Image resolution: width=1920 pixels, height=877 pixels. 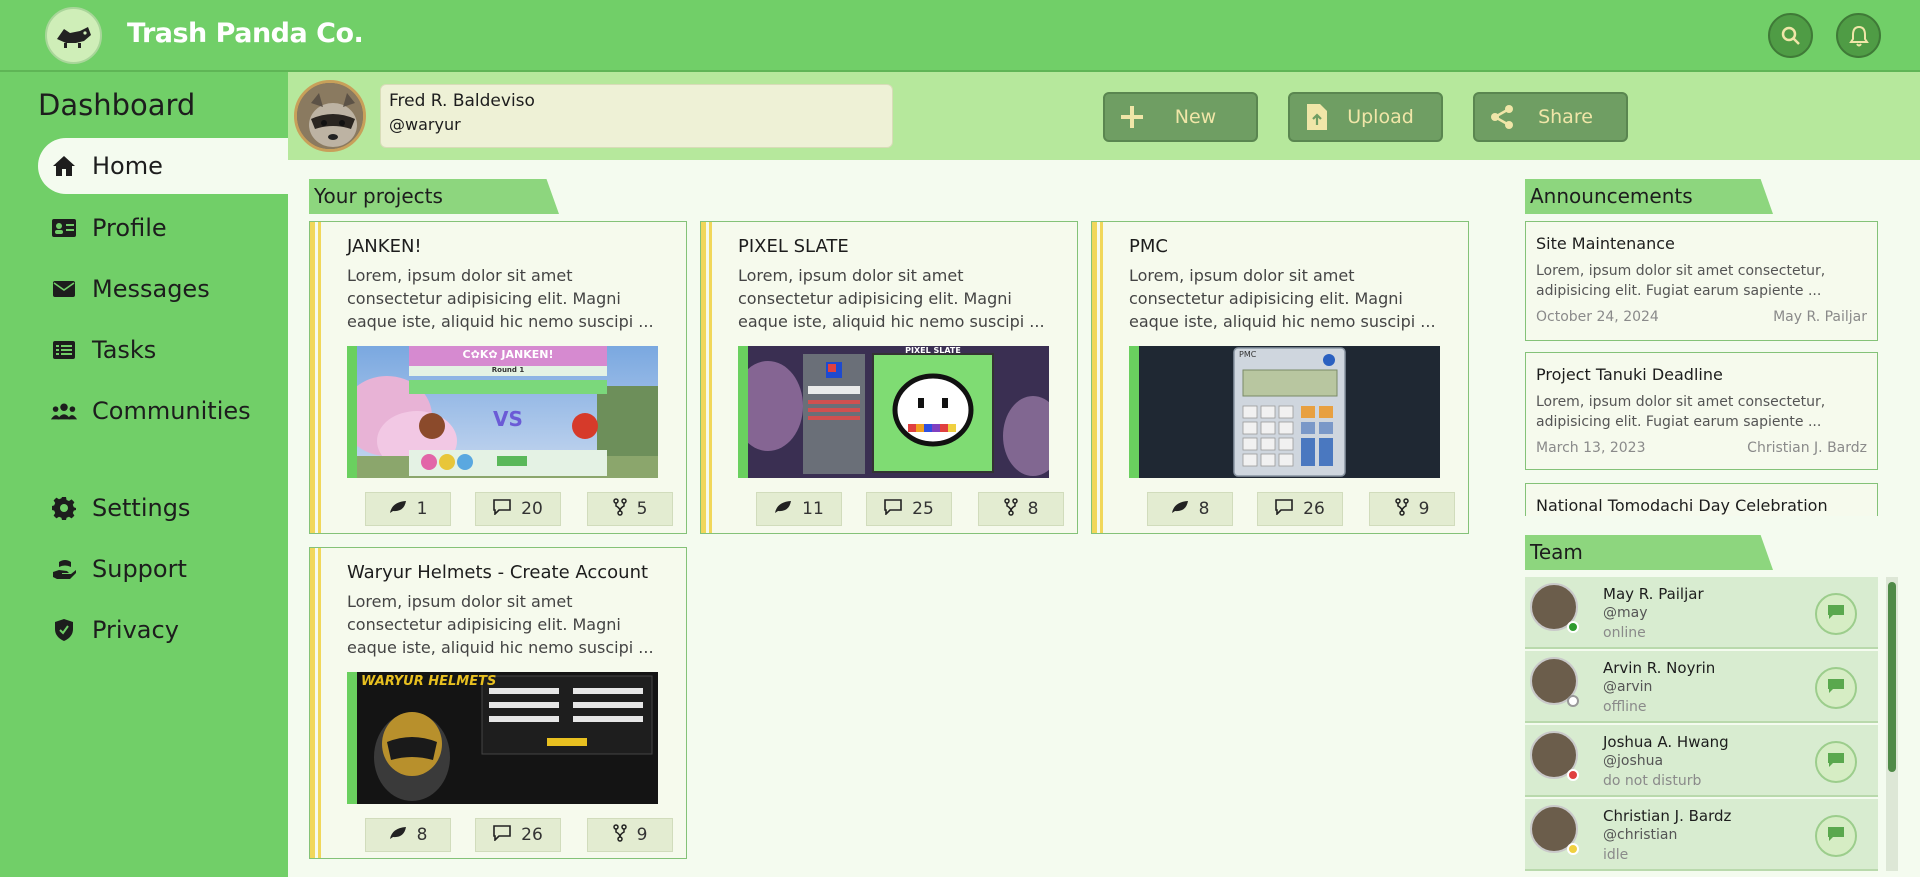 I want to click on project-title: PIXEL SLATE, so click(x=793, y=246).